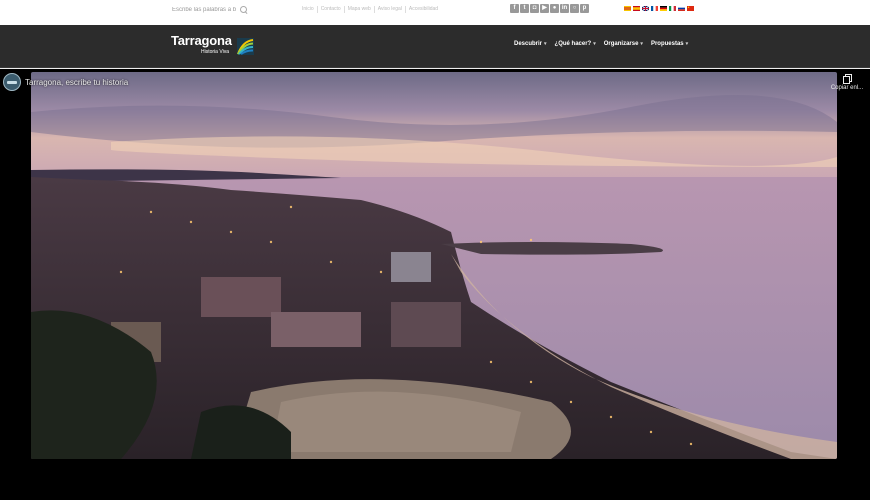 This screenshot has height=500, width=870. I want to click on nav-what-to-do: ¿Qué hacer? ▾, so click(575, 44).